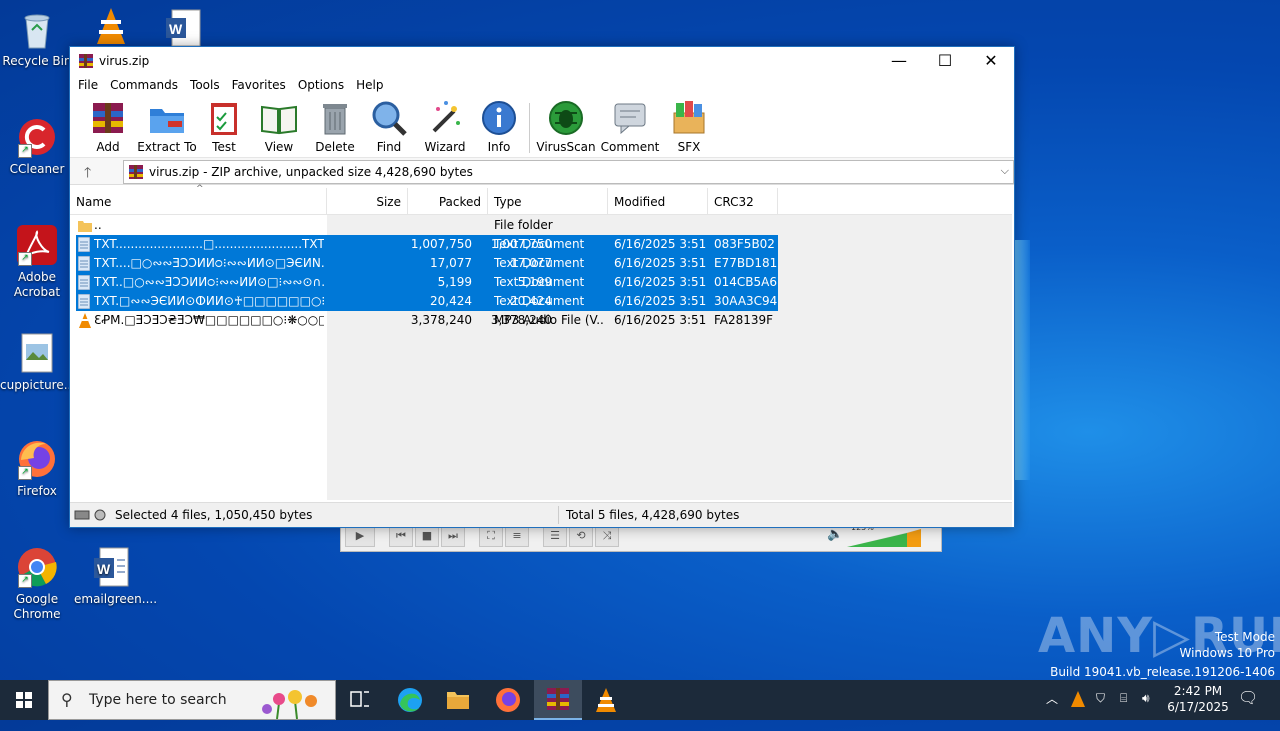 The height and width of the screenshot is (731, 1280). What do you see at coordinates (37, 606) in the screenshot?
I see `desktop-icon-label: Google Chrome` at bounding box center [37, 606].